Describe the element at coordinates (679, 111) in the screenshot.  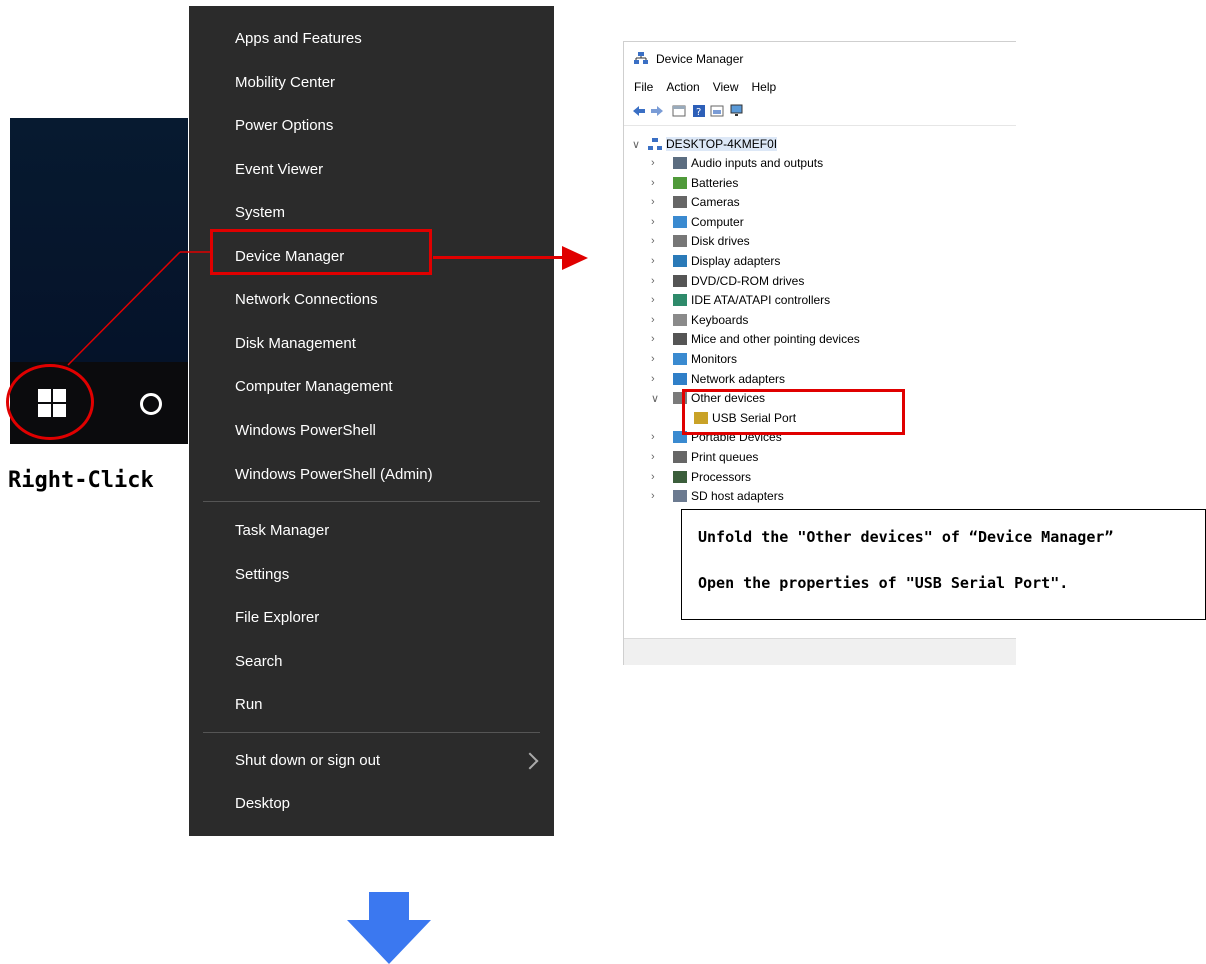
I see `properties-icon` at that location.